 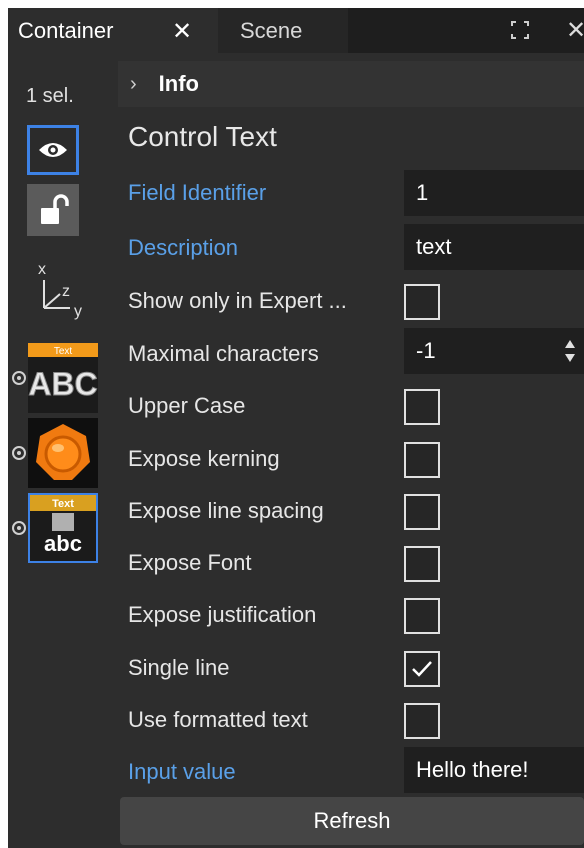 I want to click on tab-container-label: Container, so click(x=66, y=30).